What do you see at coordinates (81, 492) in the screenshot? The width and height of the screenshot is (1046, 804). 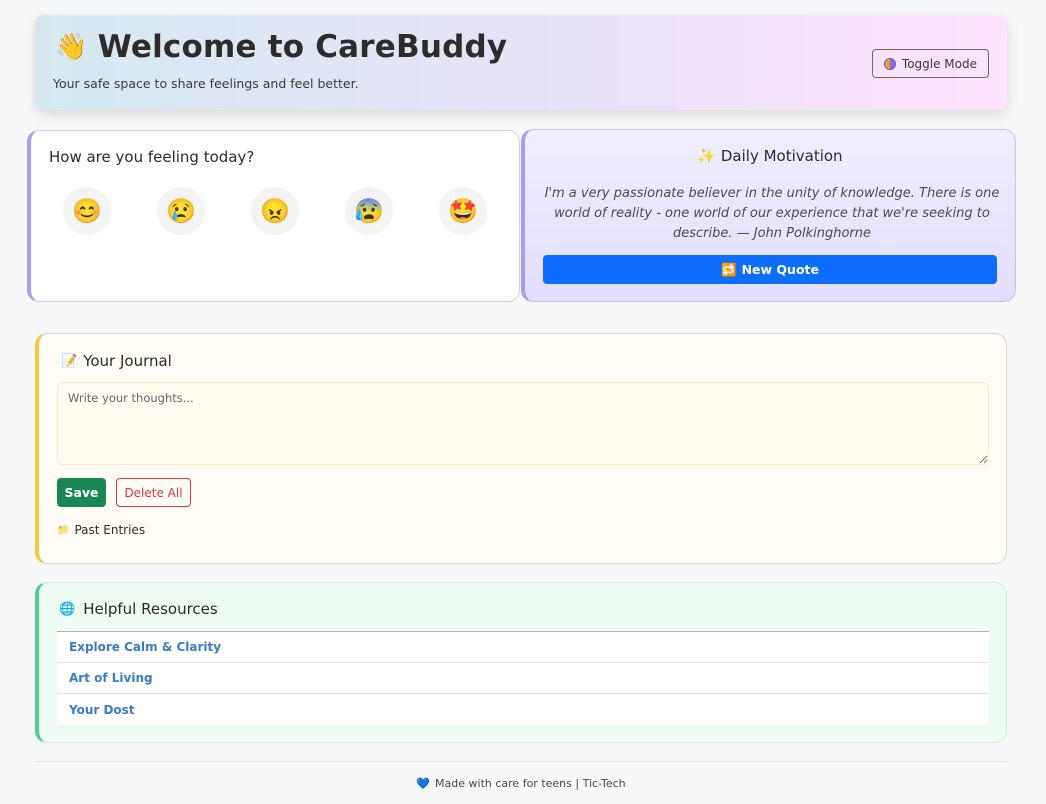 I see `save-button: Save` at bounding box center [81, 492].